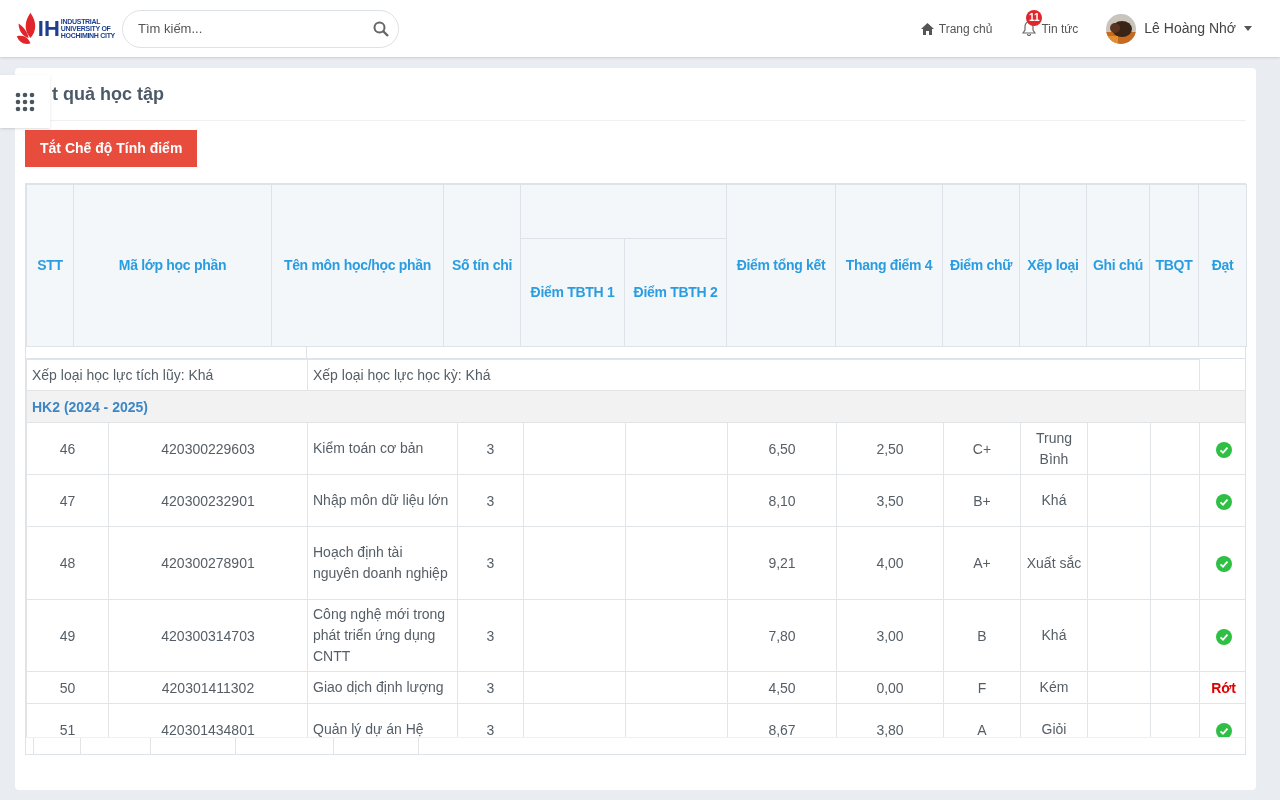  Describe the element at coordinates (482, 265) in the screenshot. I see `column-header: Số tín chỉ` at that location.